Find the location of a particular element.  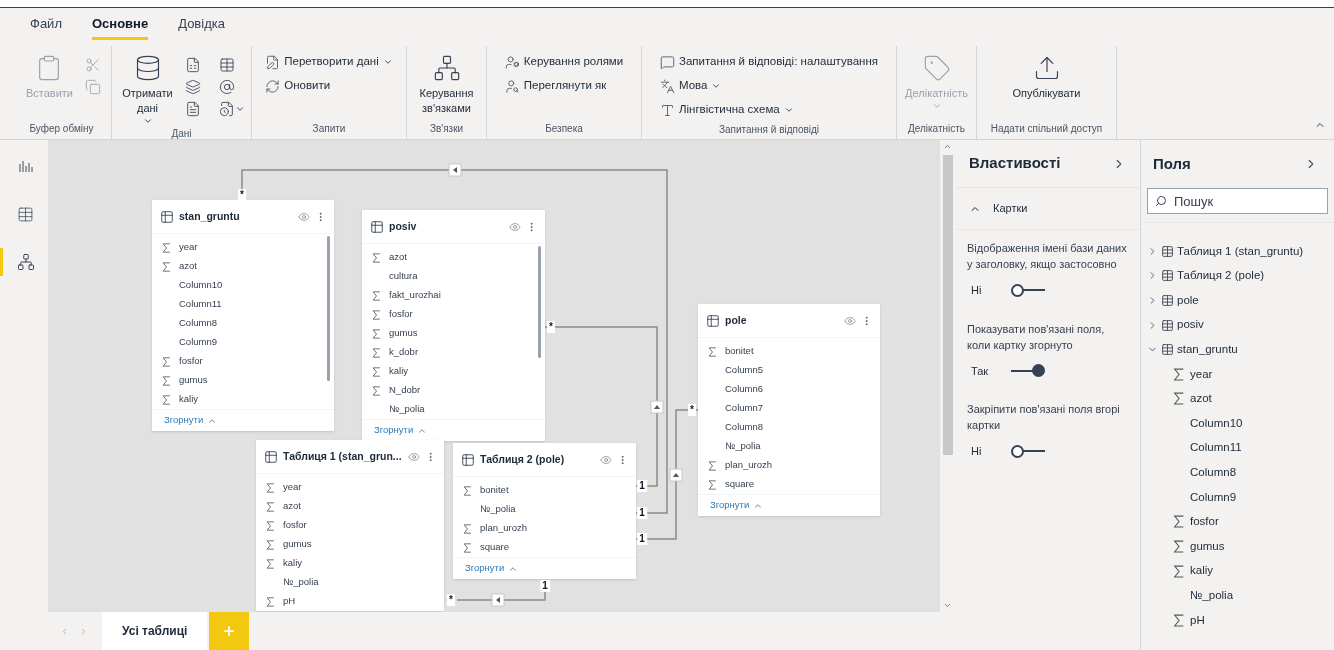

field-tree-item: posiv is located at coordinates (1240, 325).